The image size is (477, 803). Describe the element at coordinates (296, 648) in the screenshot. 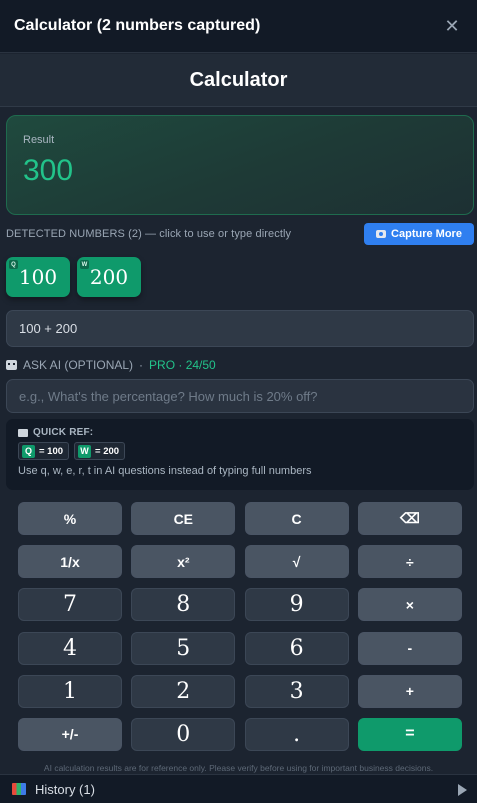

I see `key-6-button: 6` at that location.